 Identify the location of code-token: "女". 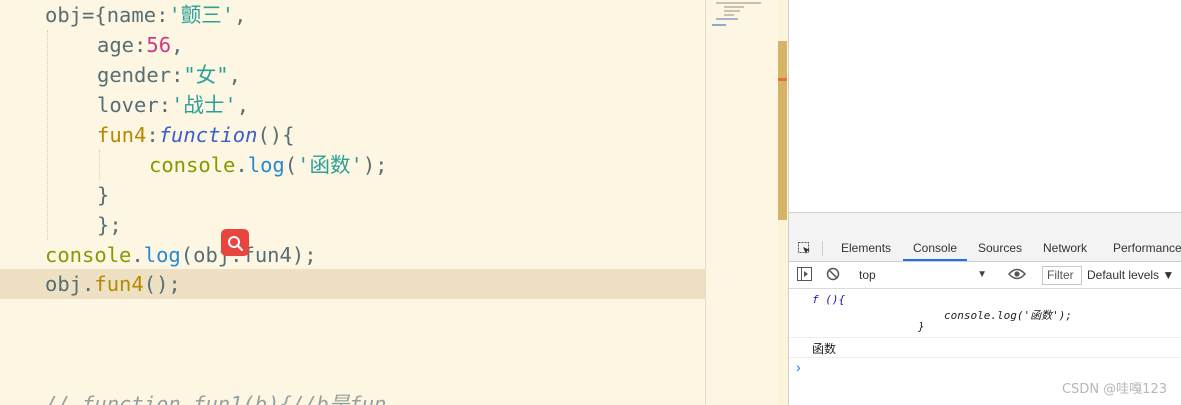
(206, 75).